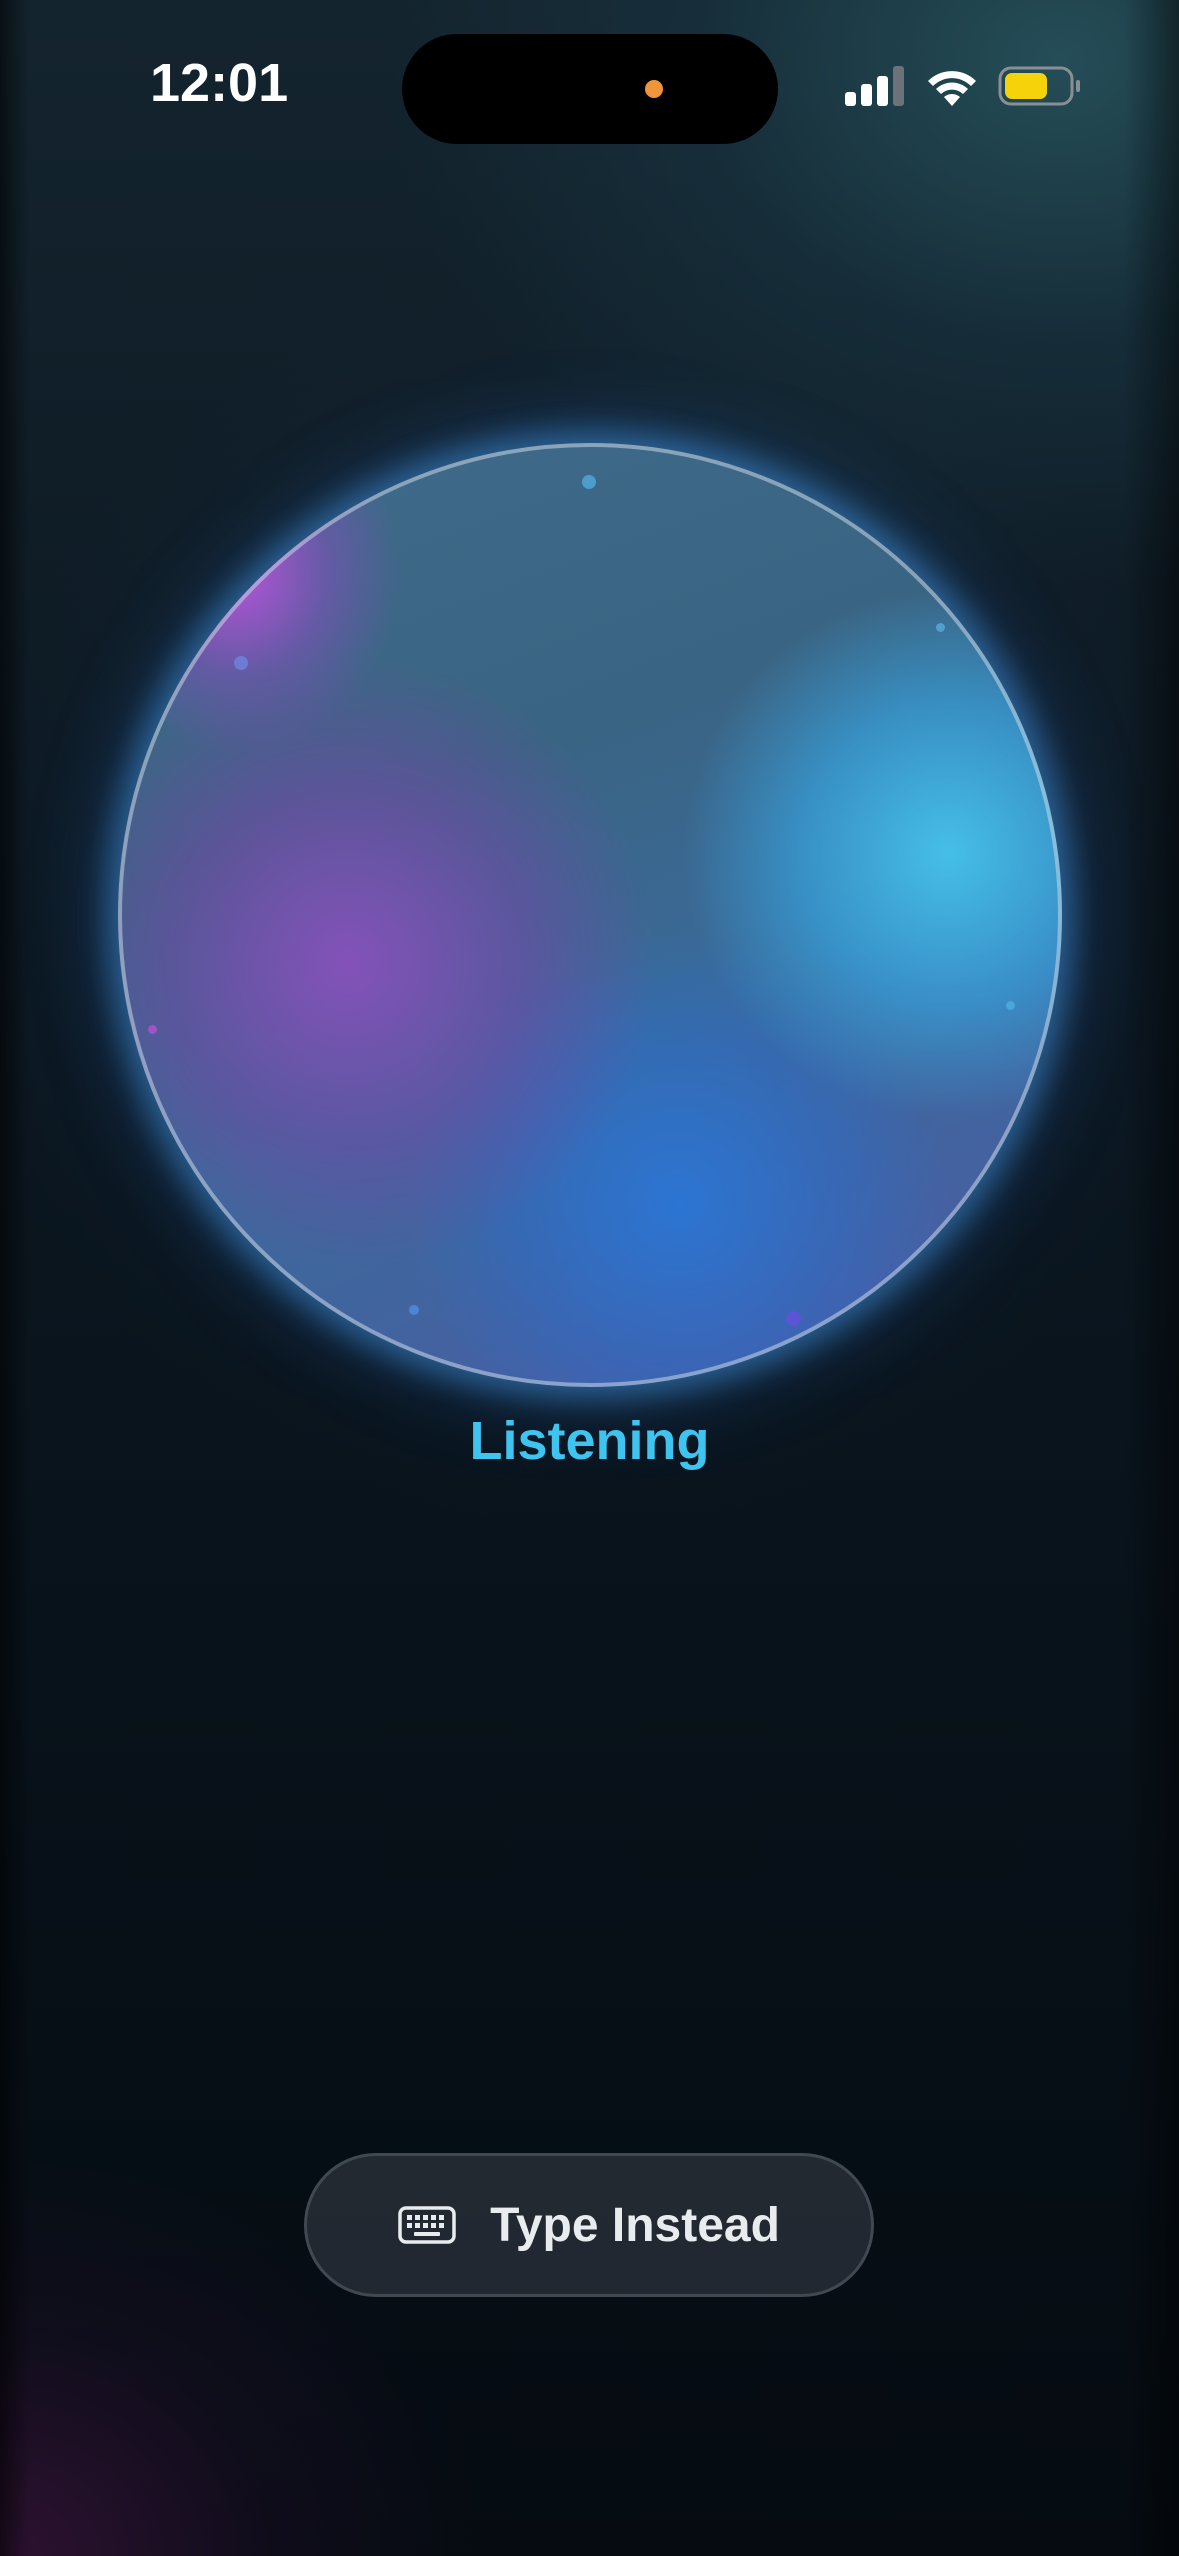 The image size is (1179, 2556). What do you see at coordinates (635, 2225) in the screenshot?
I see `type-instead-label: Type Instead` at bounding box center [635, 2225].